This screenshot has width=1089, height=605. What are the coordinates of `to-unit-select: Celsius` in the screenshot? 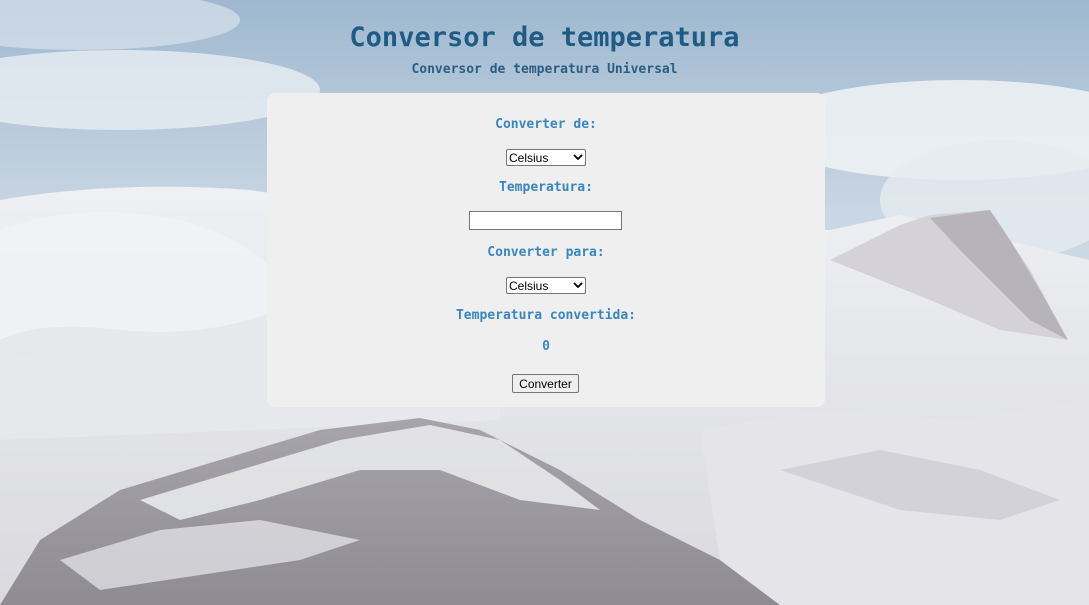 It's located at (546, 285).